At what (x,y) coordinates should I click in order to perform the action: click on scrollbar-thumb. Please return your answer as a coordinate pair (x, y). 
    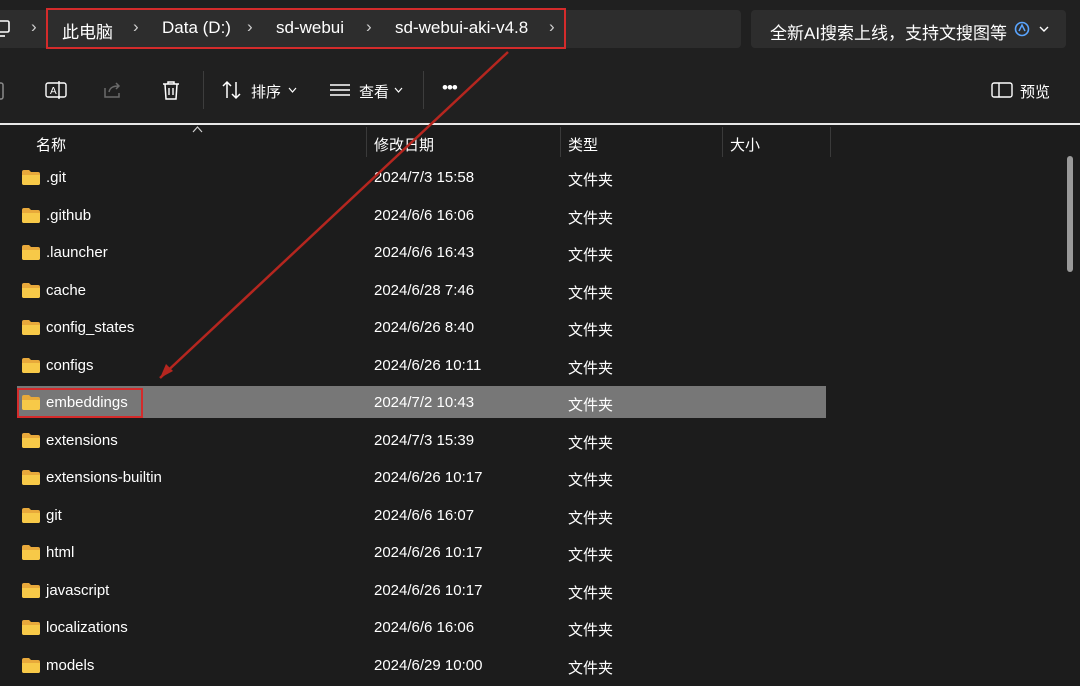
    Looking at the image, I should click on (1070, 214).